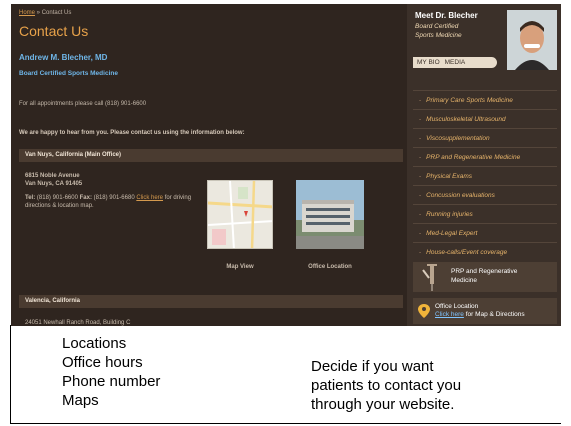  What do you see at coordinates (458, 138) in the screenshot?
I see `nav-label: Viscosupplementation` at bounding box center [458, 138].